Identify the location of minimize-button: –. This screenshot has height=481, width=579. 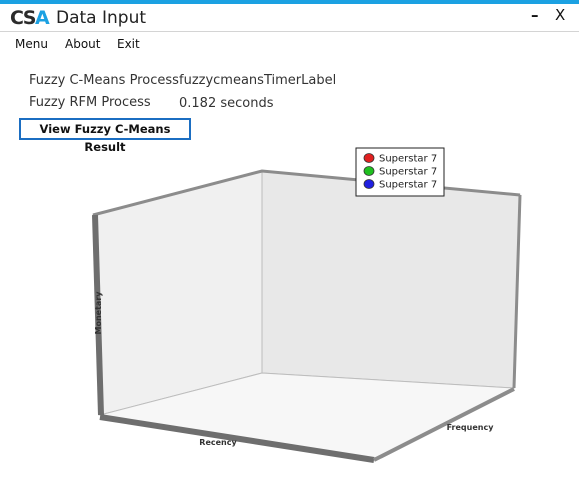
(535, 15).